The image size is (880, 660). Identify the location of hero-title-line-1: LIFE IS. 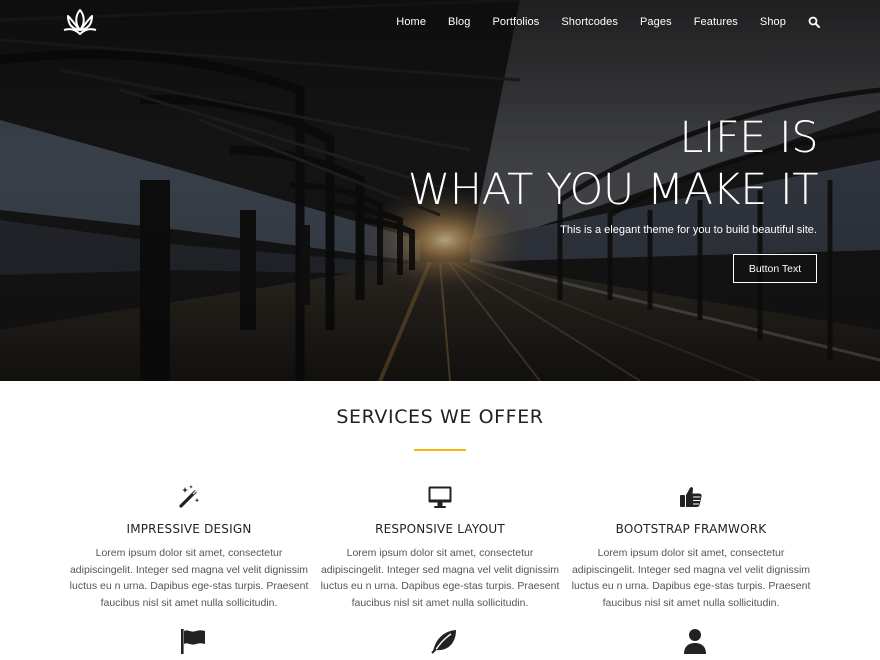
(748, 138).